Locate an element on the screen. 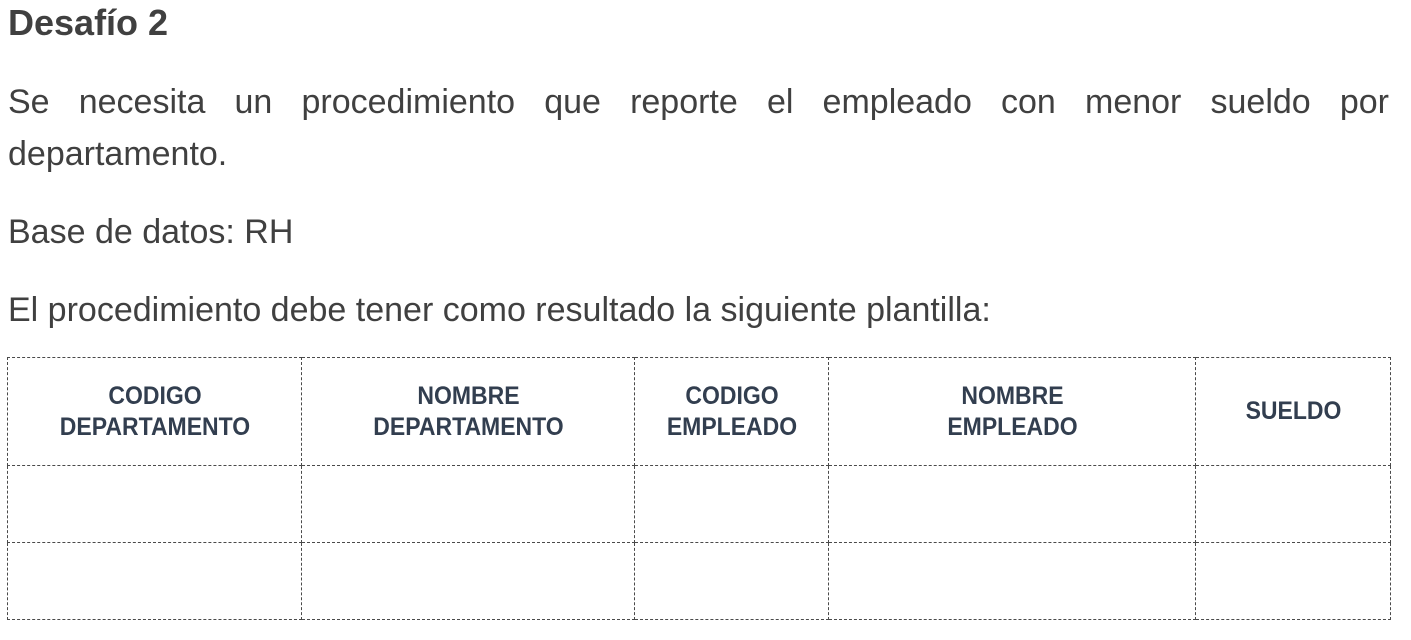  header-sueldo: SUELDO is located at coordinates (1293, 411).